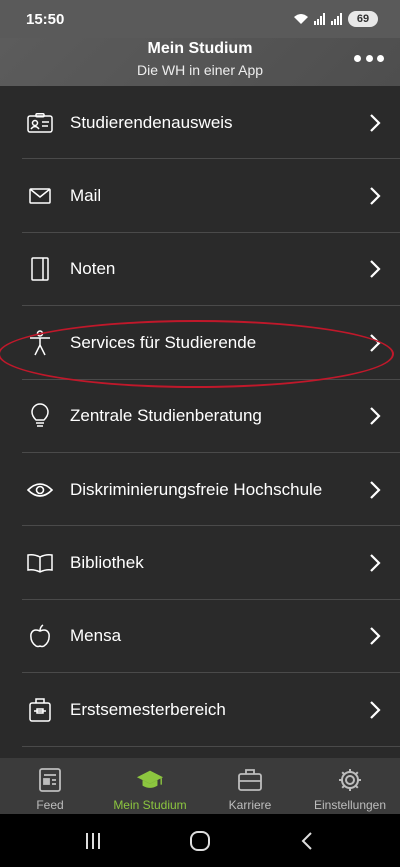 This screenshot has height=867, width=400. What do you see at coordinates (150, 805) in the screenshot?
I see `tab-label: Mein Studium` at bounding box center [150, 805].